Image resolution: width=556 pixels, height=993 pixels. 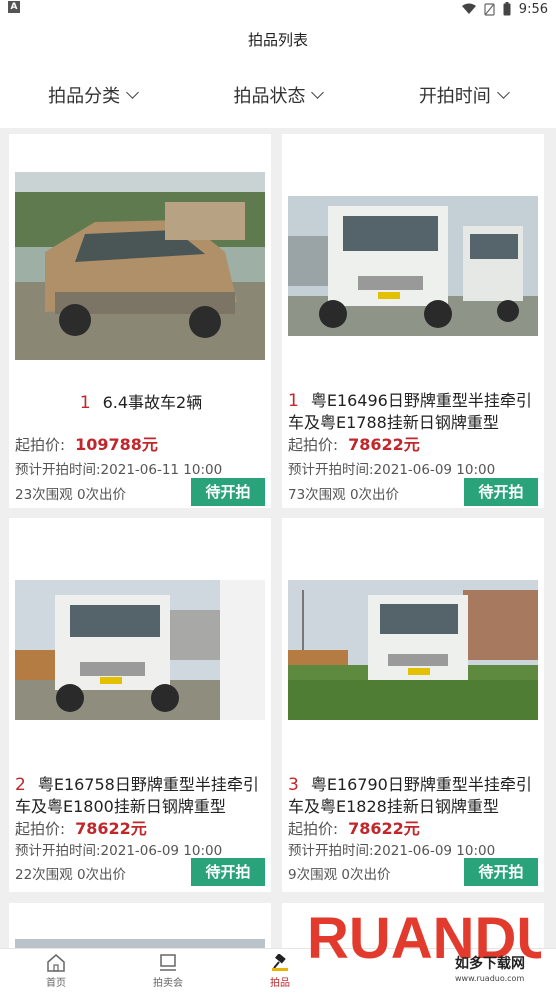 What do you see at coordinates (168, 962) in the screenshot?
I see `monitor-icon` at bounding box center [168, 962].